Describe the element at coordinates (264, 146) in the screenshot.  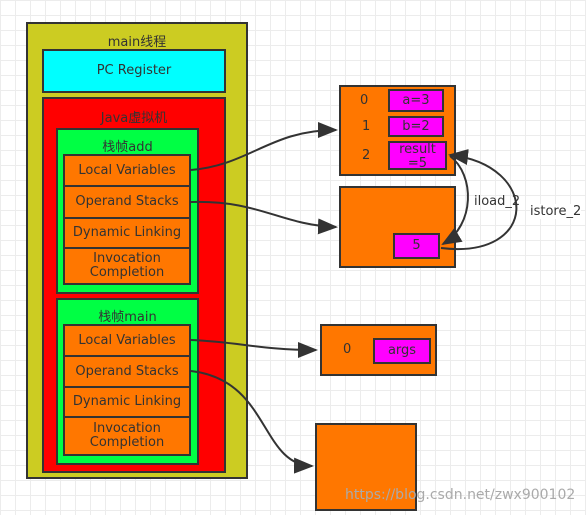
I see `arrow-add-locals` at that location.